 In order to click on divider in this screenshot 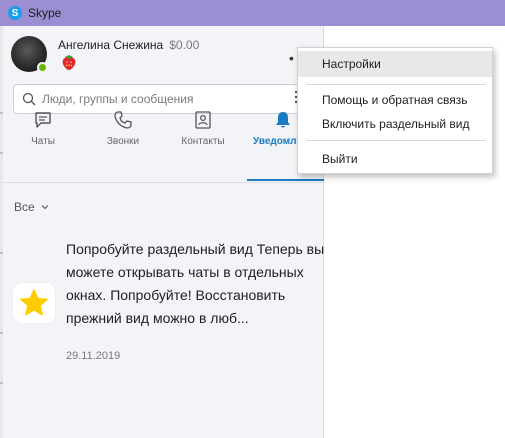, I will do `click(163, 182)`.